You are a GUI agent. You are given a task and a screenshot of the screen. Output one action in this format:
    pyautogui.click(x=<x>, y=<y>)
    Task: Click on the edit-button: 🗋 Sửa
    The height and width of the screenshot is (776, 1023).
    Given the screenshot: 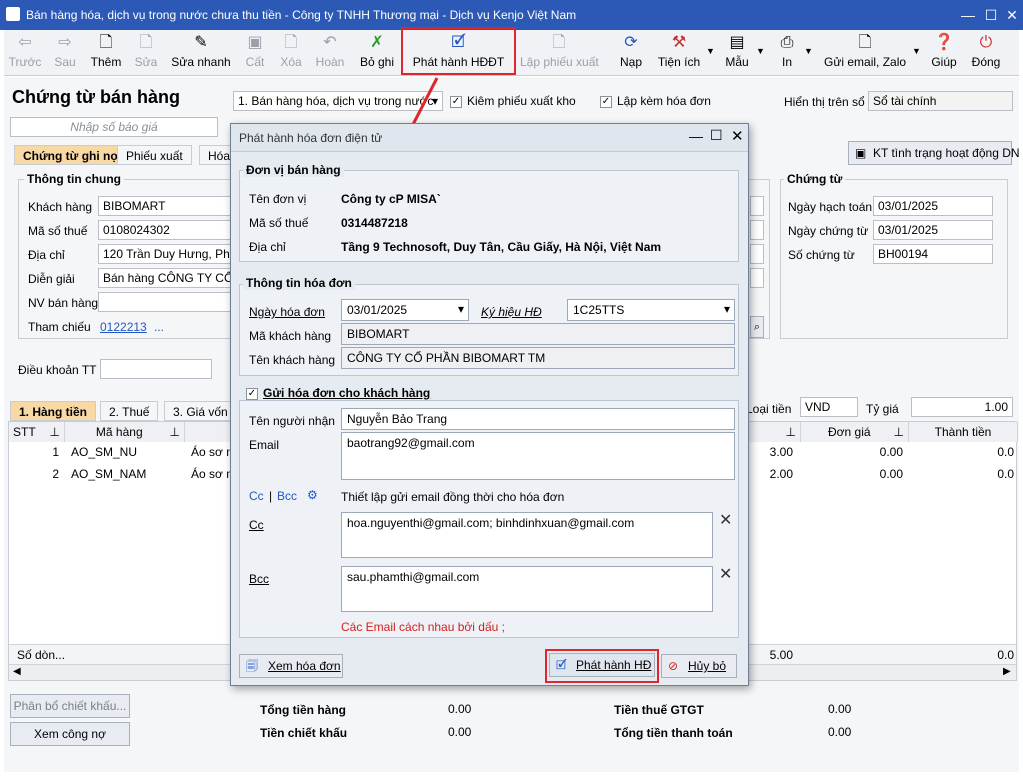 What is the action you would take?
    pyautogui.click(x=146, y=53)
    